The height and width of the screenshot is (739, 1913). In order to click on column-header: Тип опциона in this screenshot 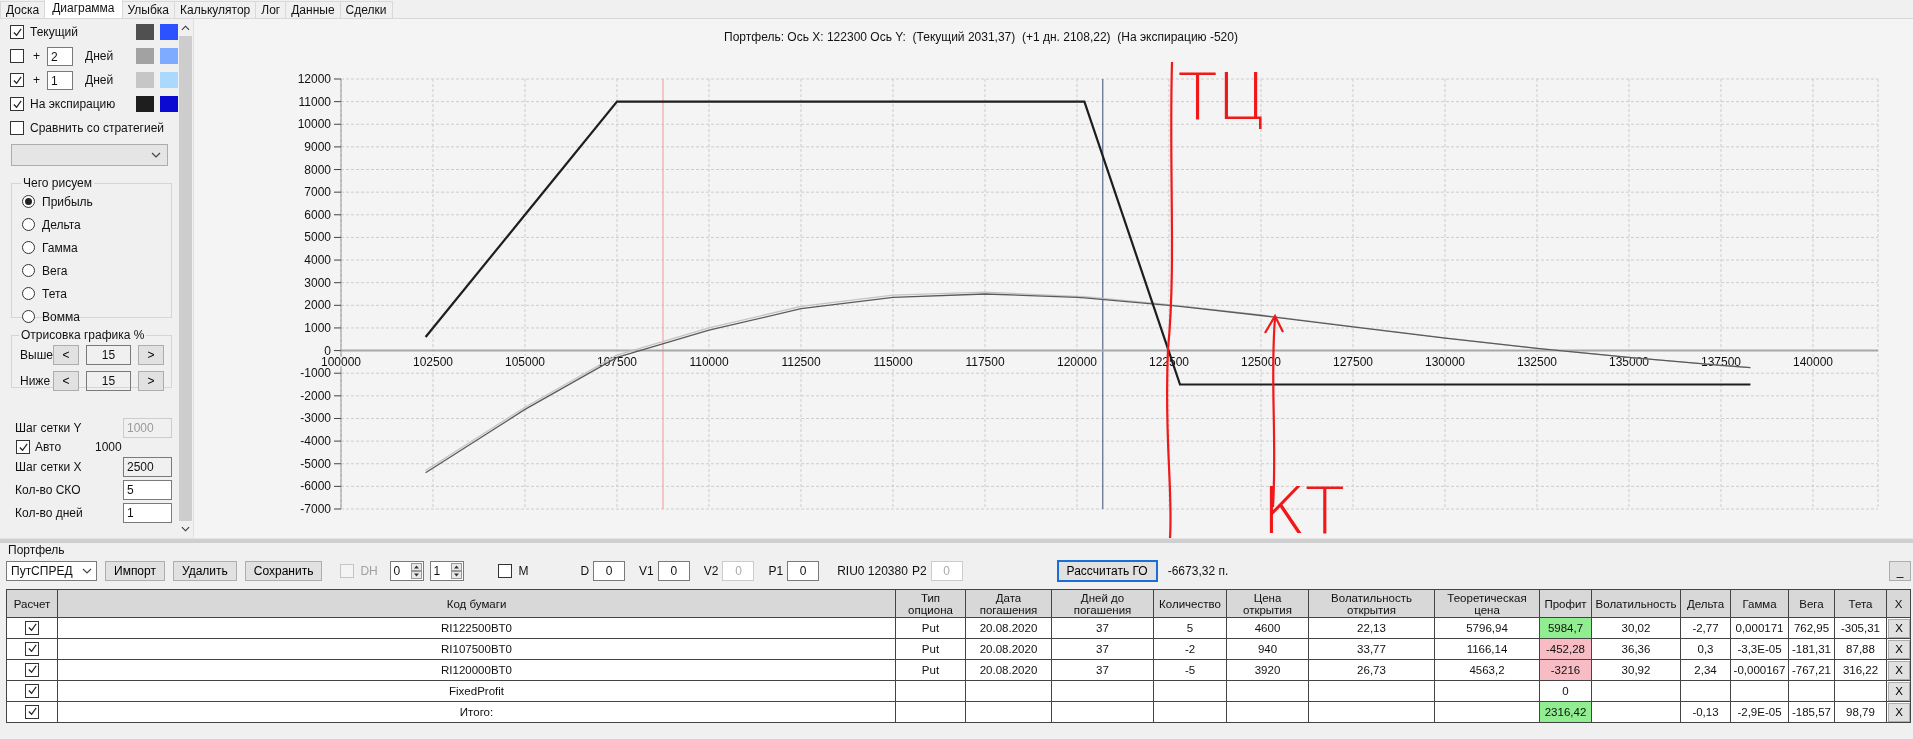, I will do `click(930, 603)`.